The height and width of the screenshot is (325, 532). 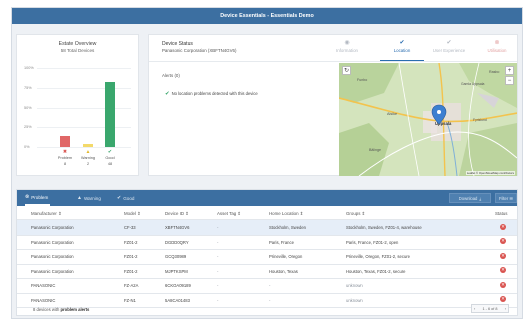 I want to click on tab-user-experience: ✔ User Experience, so click(x=449, y=50).